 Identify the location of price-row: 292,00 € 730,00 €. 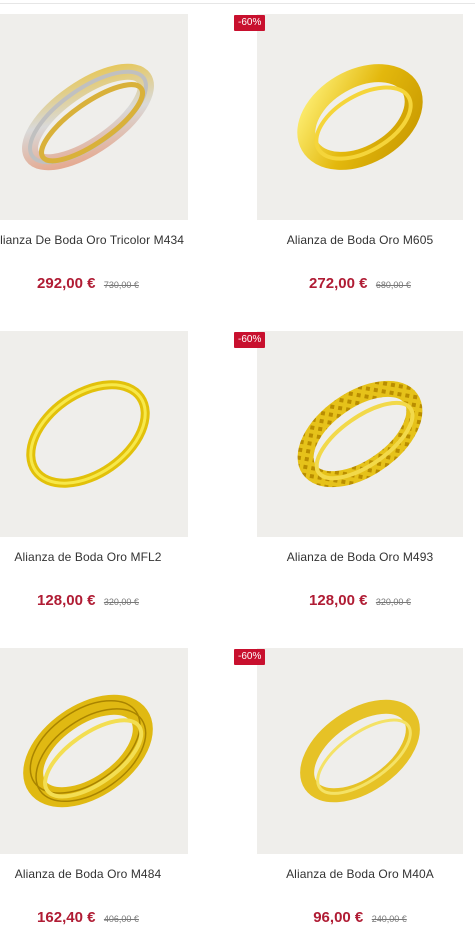
(94, 284).